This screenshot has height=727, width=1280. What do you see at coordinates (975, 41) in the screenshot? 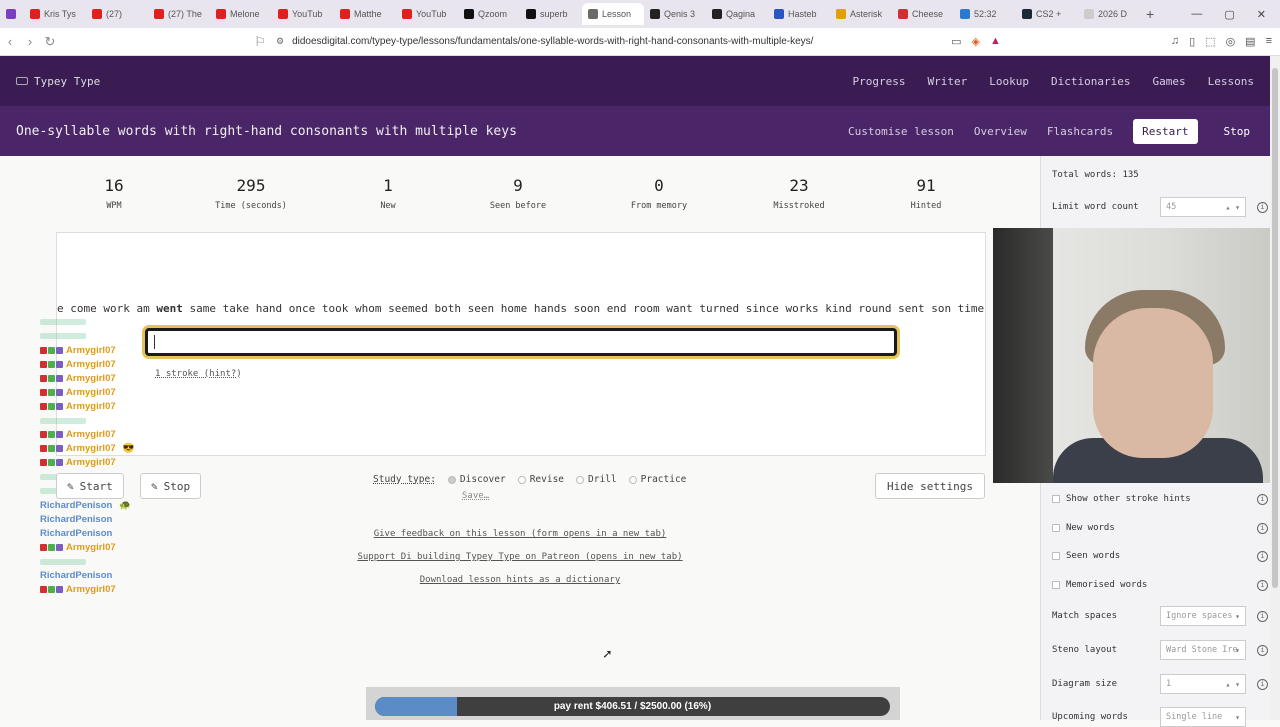
I see `shield-icon: ◈` at bounding box center [975, 41].